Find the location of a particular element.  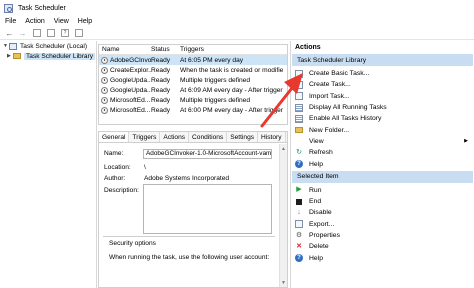

refresh-icon: ↻ is located at coordinates (299, 152).